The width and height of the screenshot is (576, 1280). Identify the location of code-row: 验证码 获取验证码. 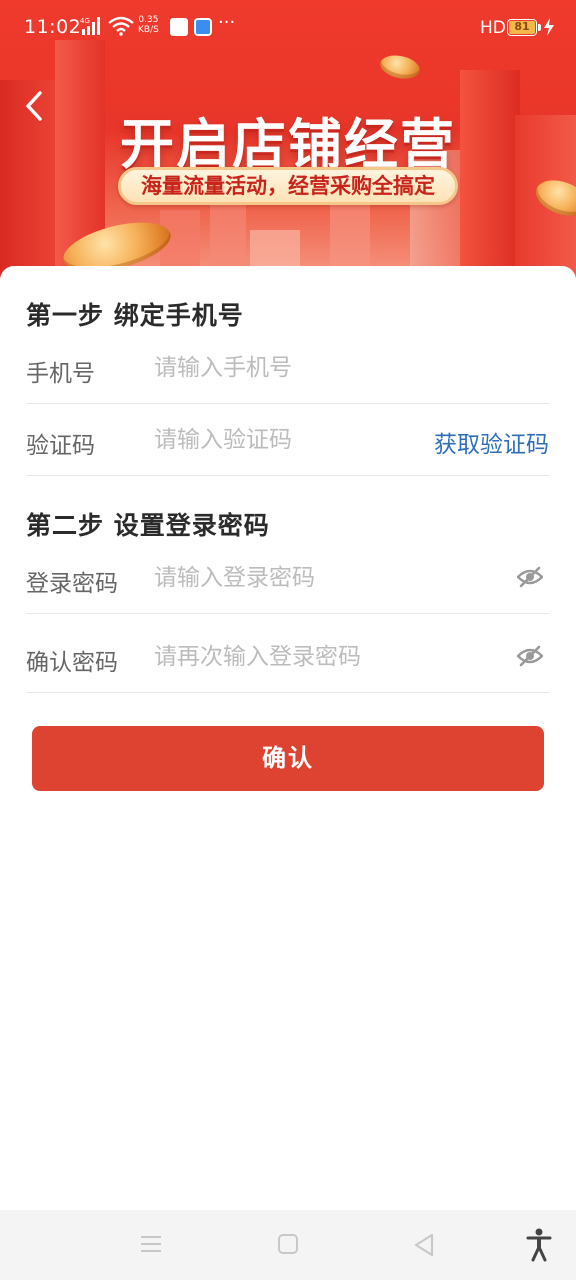
(287, 440).